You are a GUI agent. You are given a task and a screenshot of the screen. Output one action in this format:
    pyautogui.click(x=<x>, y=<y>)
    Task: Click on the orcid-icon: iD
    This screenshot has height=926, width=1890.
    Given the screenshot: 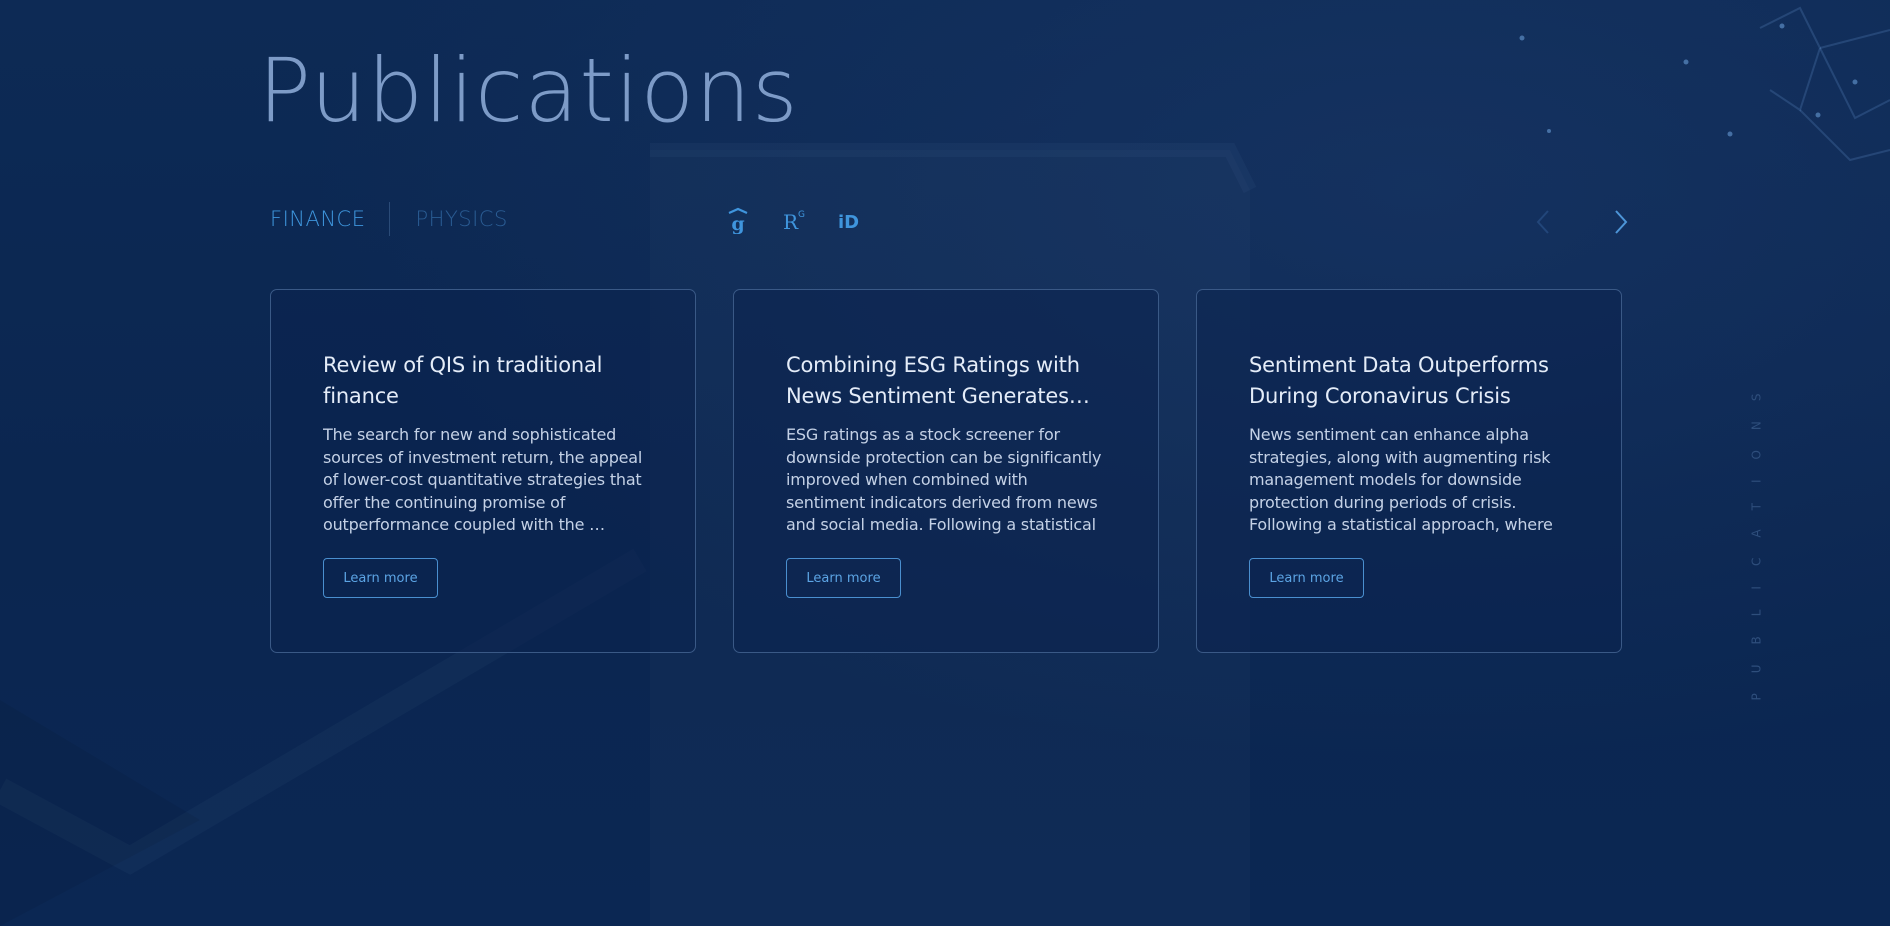 What is the action you would take?
    pyautogui.click(x=850, y=220)
    